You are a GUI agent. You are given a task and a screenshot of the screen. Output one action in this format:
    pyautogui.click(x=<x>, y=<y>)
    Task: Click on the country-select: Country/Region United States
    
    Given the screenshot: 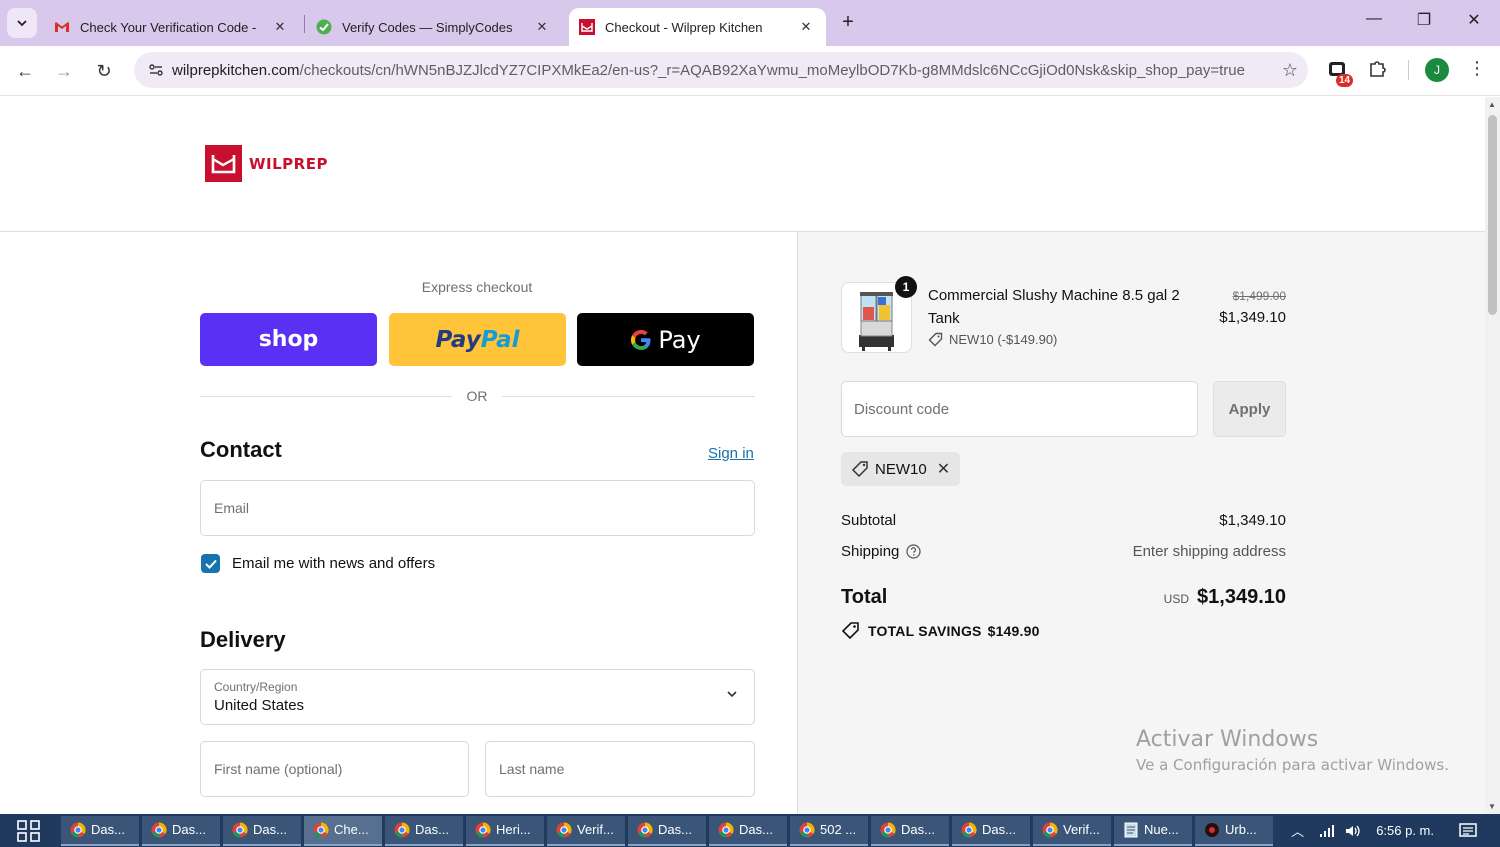 What is the action you would take?
    pyautogui.click(x=477, y=697)
    